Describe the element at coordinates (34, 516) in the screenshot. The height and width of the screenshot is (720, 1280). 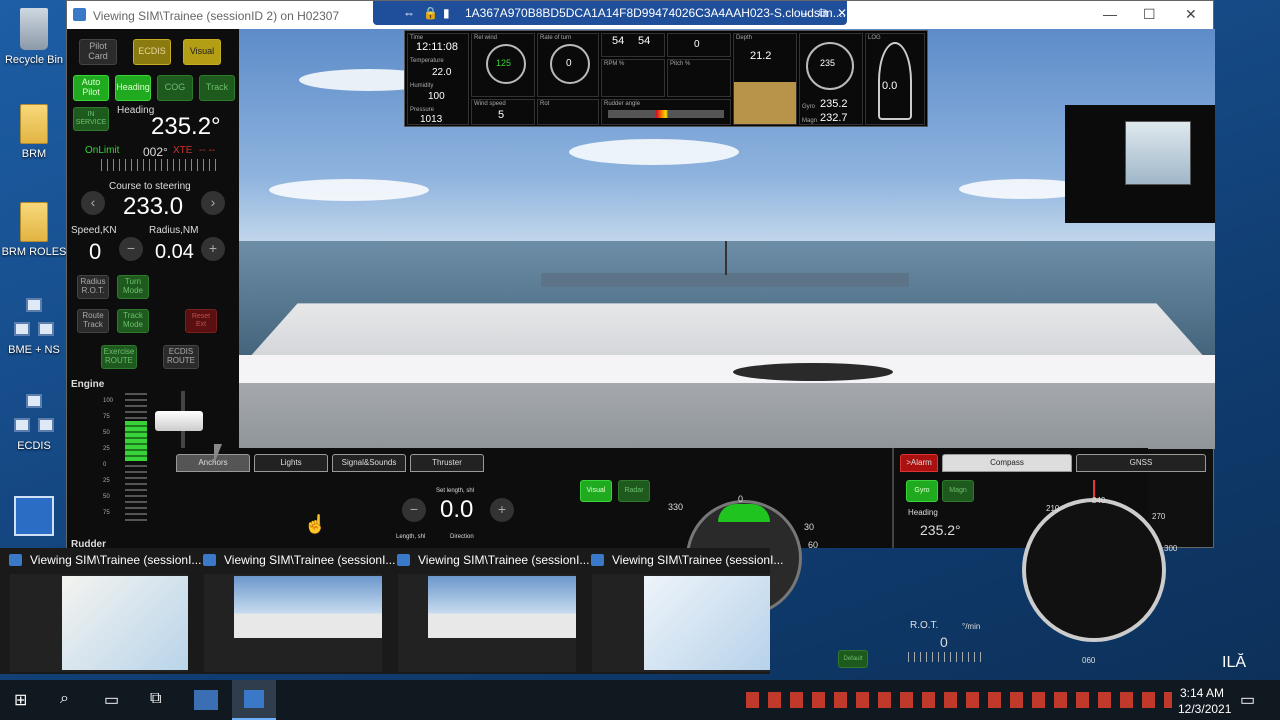
I see `remote-desktop-icon` at that location.